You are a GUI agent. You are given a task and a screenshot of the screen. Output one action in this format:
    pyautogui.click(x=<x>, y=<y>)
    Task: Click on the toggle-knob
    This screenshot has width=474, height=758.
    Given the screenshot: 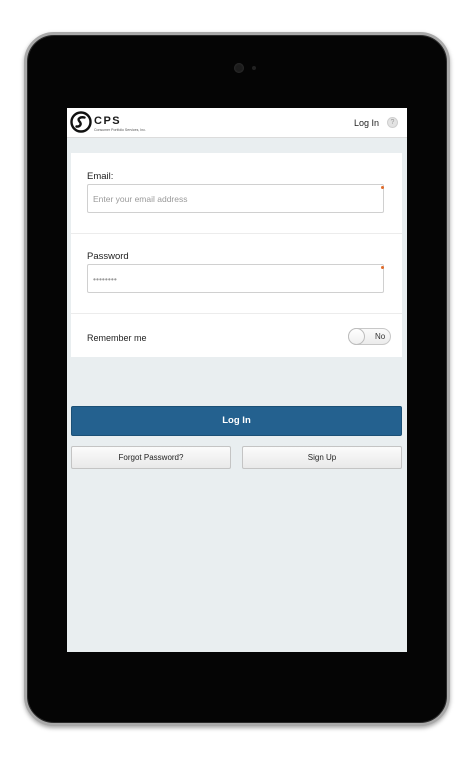 What is the action you would take?
    pyautogui.click(x=356, y=336)
    